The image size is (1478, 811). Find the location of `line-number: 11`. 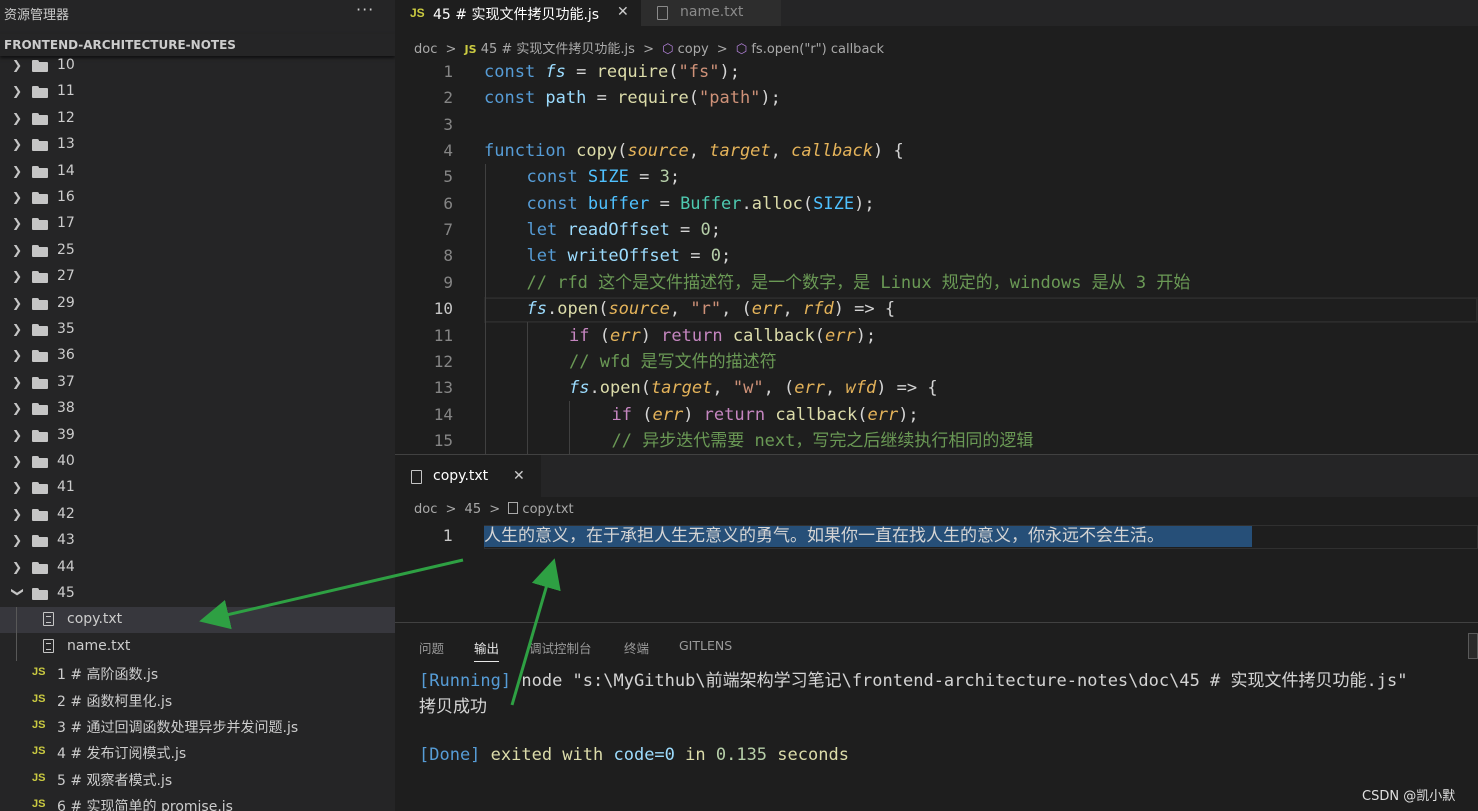

line-number: 11 is located at coordinates (443, 335).